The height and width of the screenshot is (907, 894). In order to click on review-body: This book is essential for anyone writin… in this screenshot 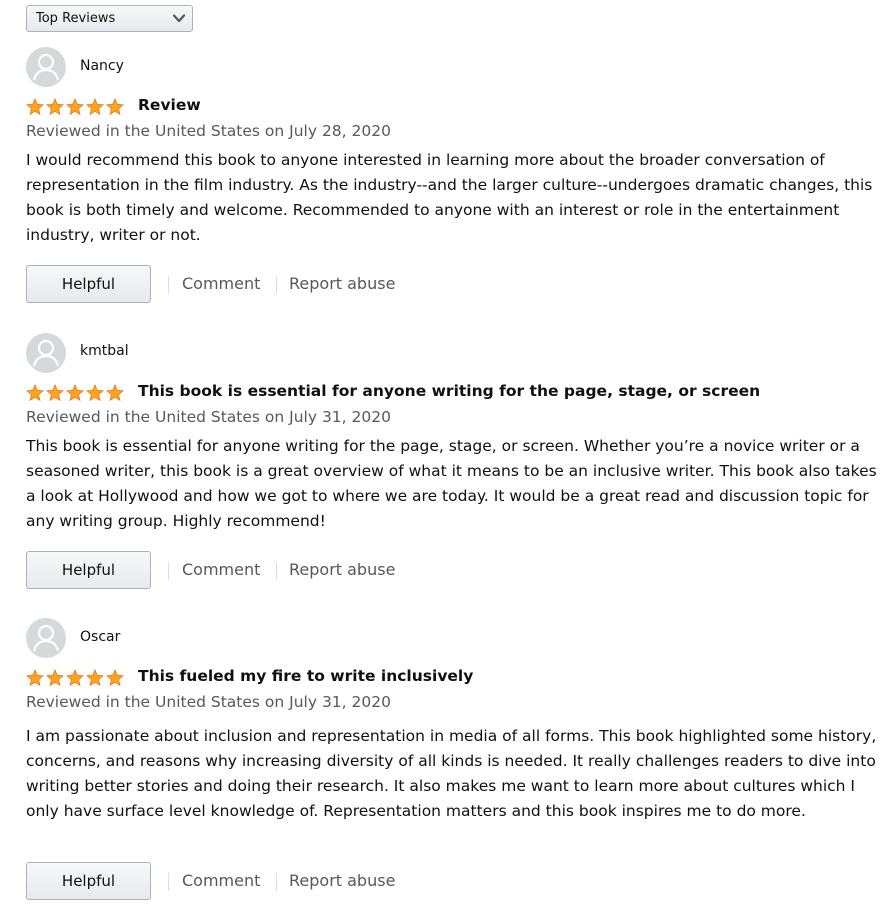, I will do `click(451, 483)`.